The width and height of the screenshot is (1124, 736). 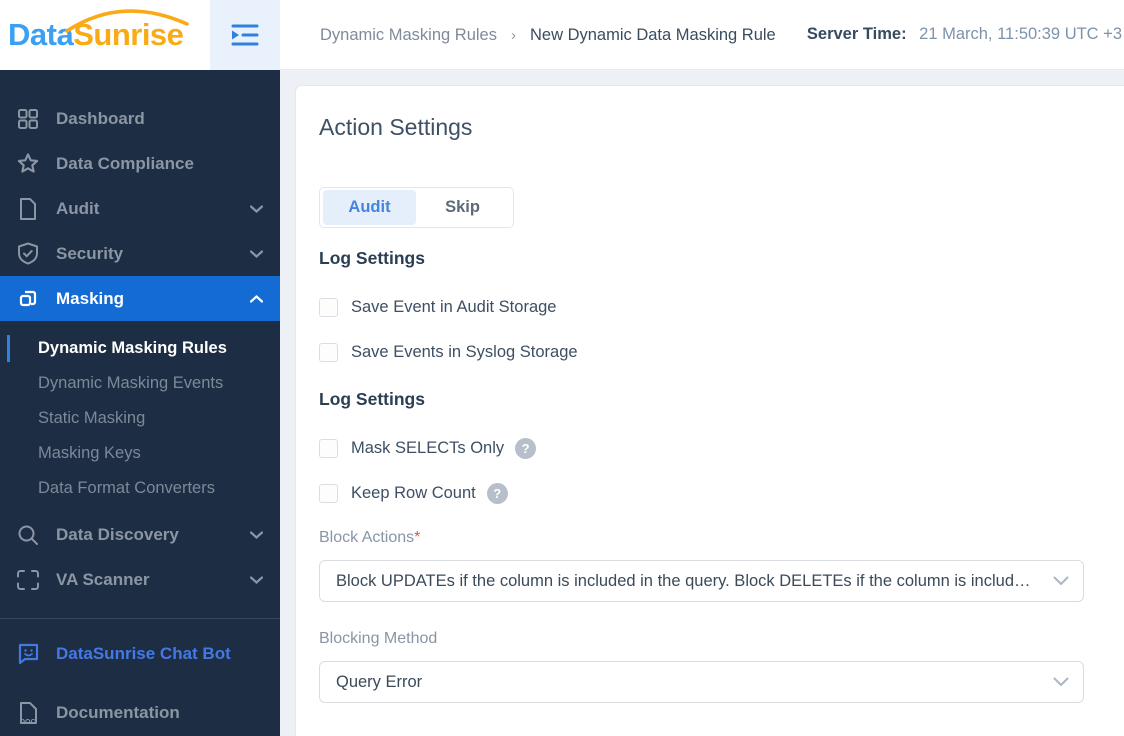 What do you see at coordinates (721, 493) in the screenshot?
I see `checkbox-row-keep-row-count: Keep Row Count ?` at bounding box center [721, 493].